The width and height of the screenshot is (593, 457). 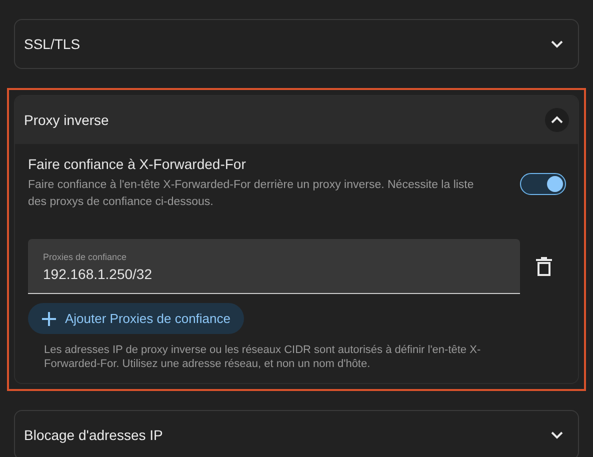 What do you see at coordinates (543, 183) in the screenshot?
I see `toggle-switch` at bounding box center [543, 183].